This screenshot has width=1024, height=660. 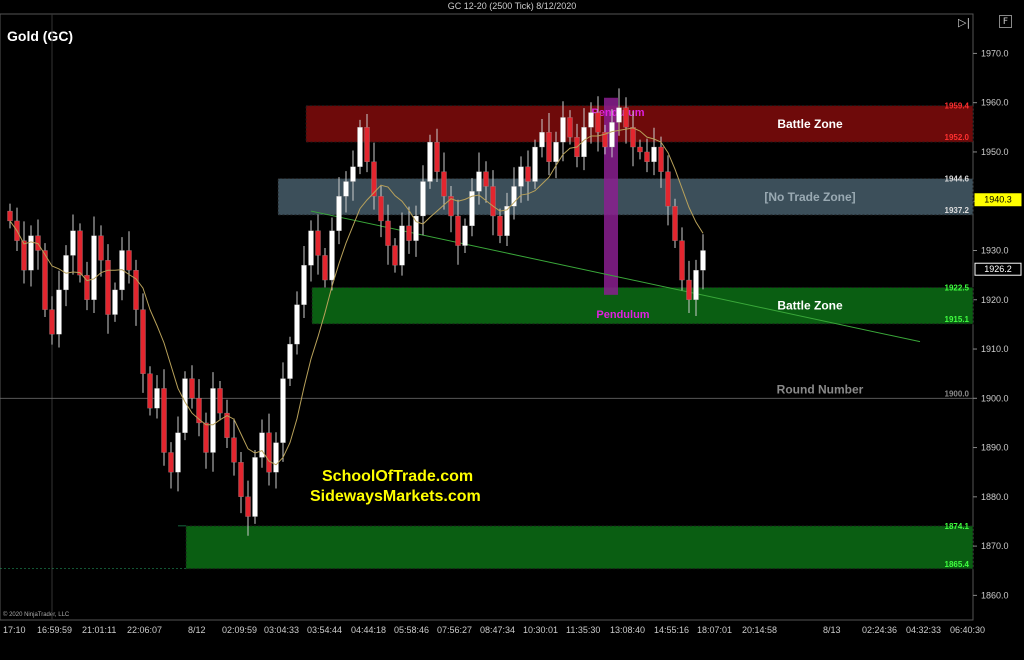 I want to click on x-tick-label: 13:08:40, so click(x=627, y=630).